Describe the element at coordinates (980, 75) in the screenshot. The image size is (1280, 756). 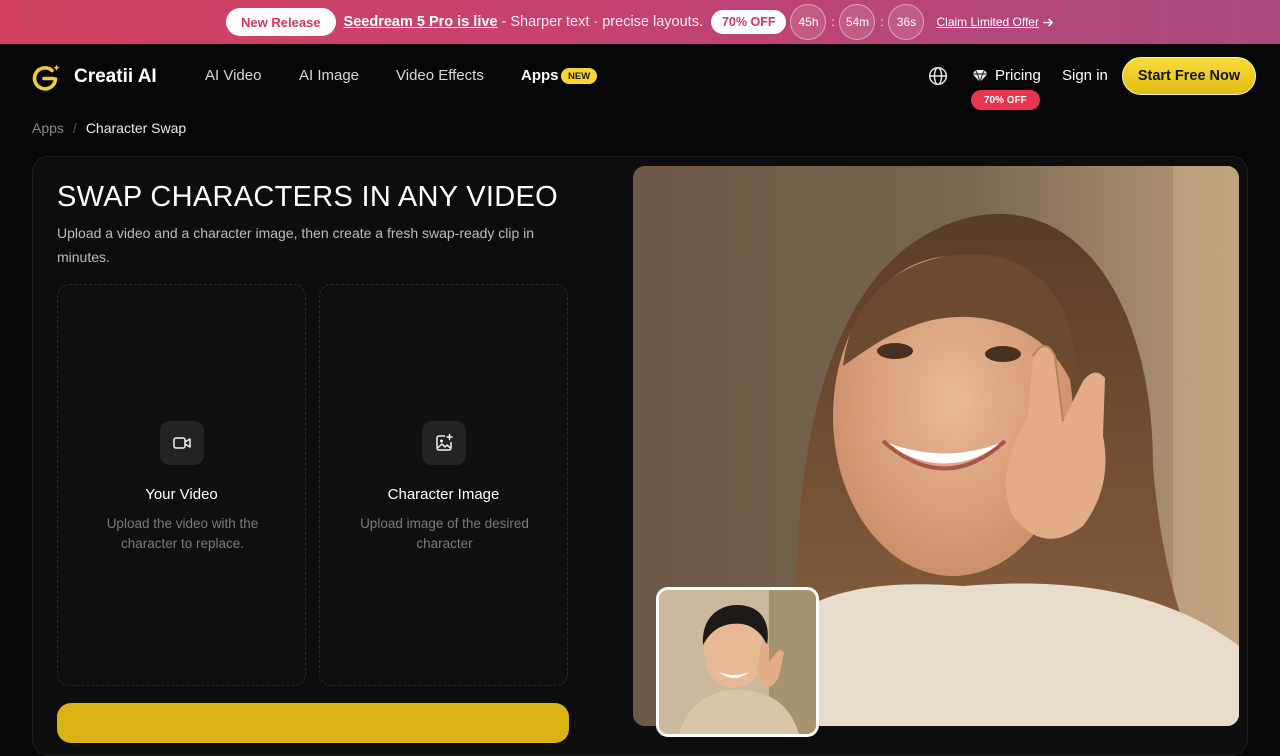
I see `diamond-icon` at that location.